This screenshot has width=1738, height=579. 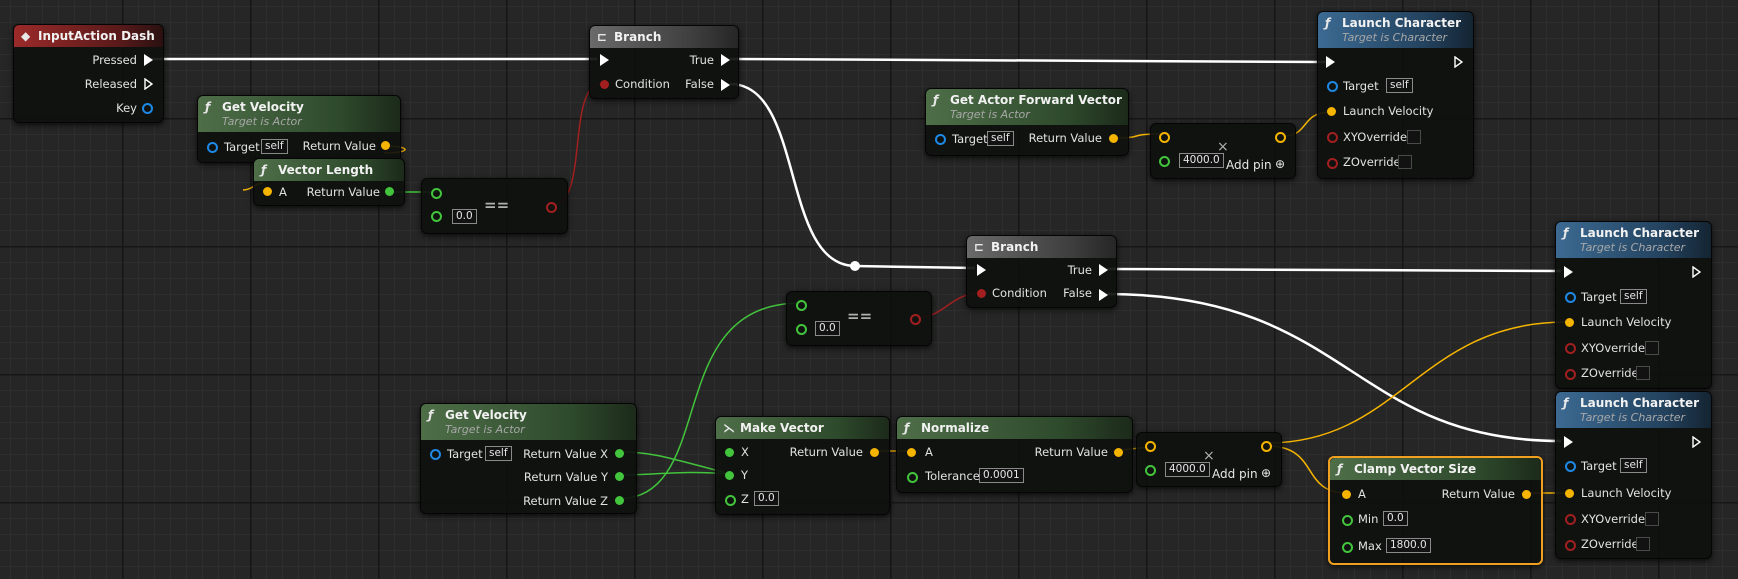 What do you see at coordinates (147, 108) in the screenshot?
I see `key-pin-icon` at bounding box center [147, 108].